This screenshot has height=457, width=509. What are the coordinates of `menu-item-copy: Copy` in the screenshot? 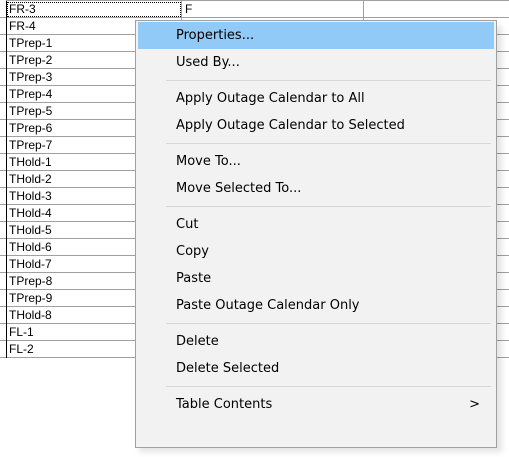 It's located at (316, 251).